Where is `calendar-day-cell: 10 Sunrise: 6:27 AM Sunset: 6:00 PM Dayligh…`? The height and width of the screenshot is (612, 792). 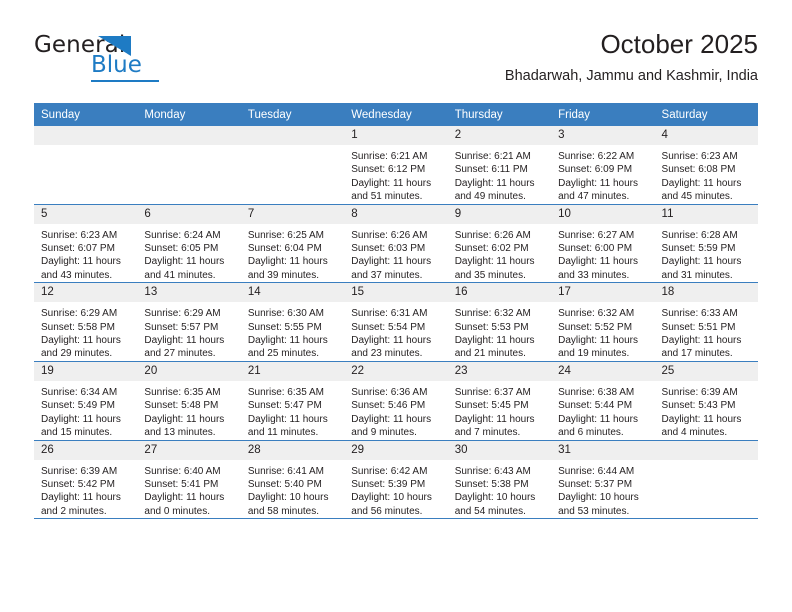 calendar-day-cell: 10 Sunrise: 6:27 AM Sunset: 6:00 PM Dayligh… is located at coordinates (603, 244).